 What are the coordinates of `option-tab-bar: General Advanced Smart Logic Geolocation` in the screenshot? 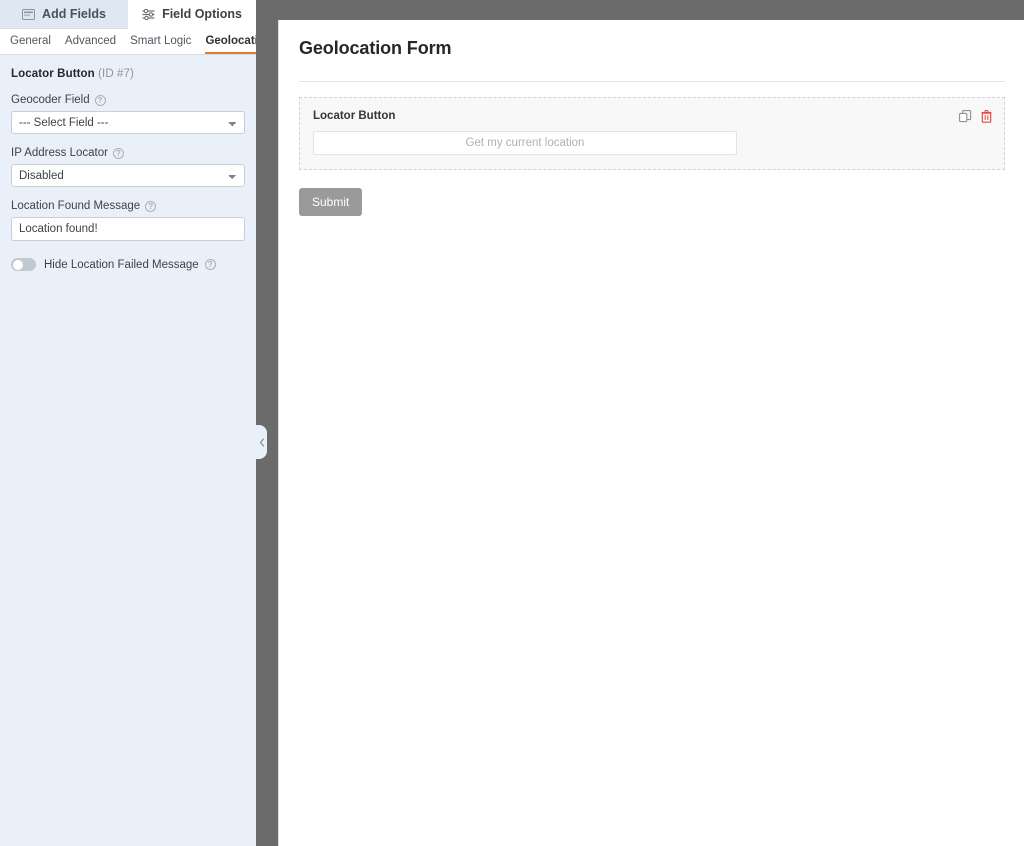 It's located at (136, 42).